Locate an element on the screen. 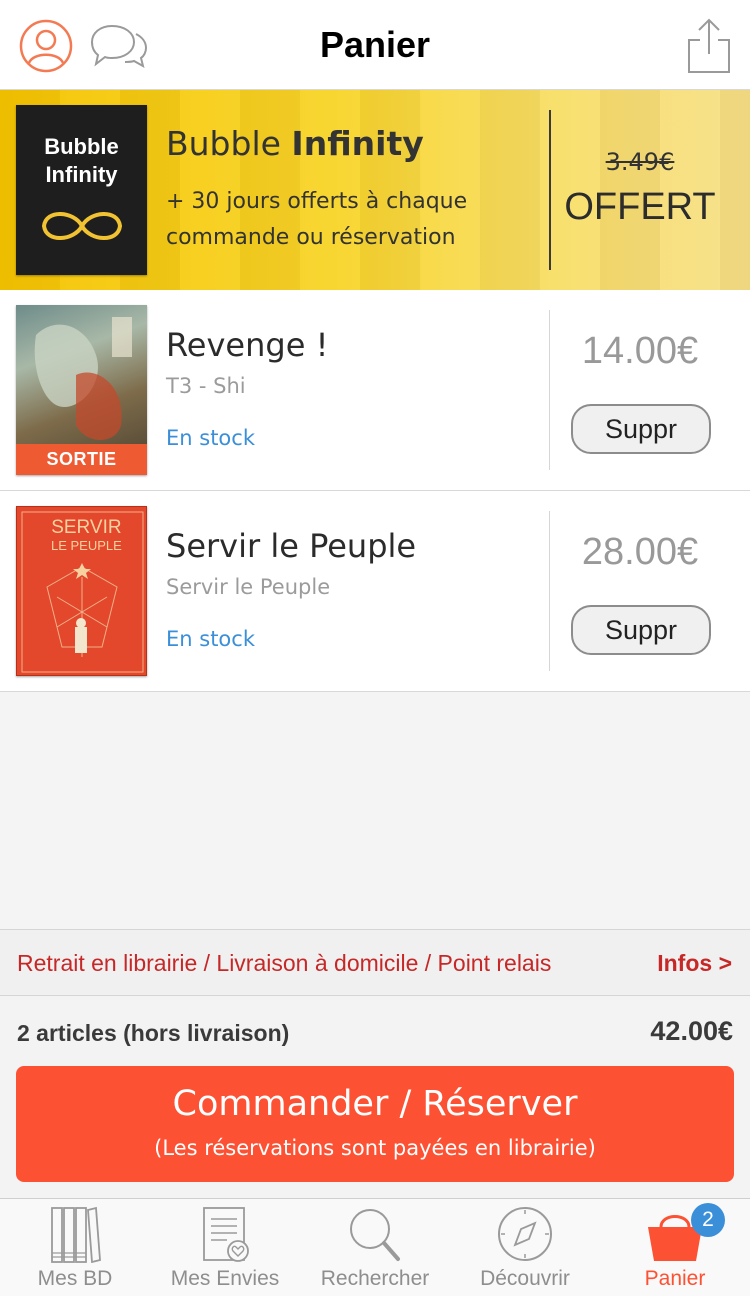 The image size is (750, 1296). header: Panier is located at coordinates (375, 45).